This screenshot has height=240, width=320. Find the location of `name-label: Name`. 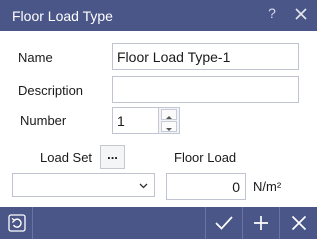

name-label: Name is located at coordinates (35, 57).